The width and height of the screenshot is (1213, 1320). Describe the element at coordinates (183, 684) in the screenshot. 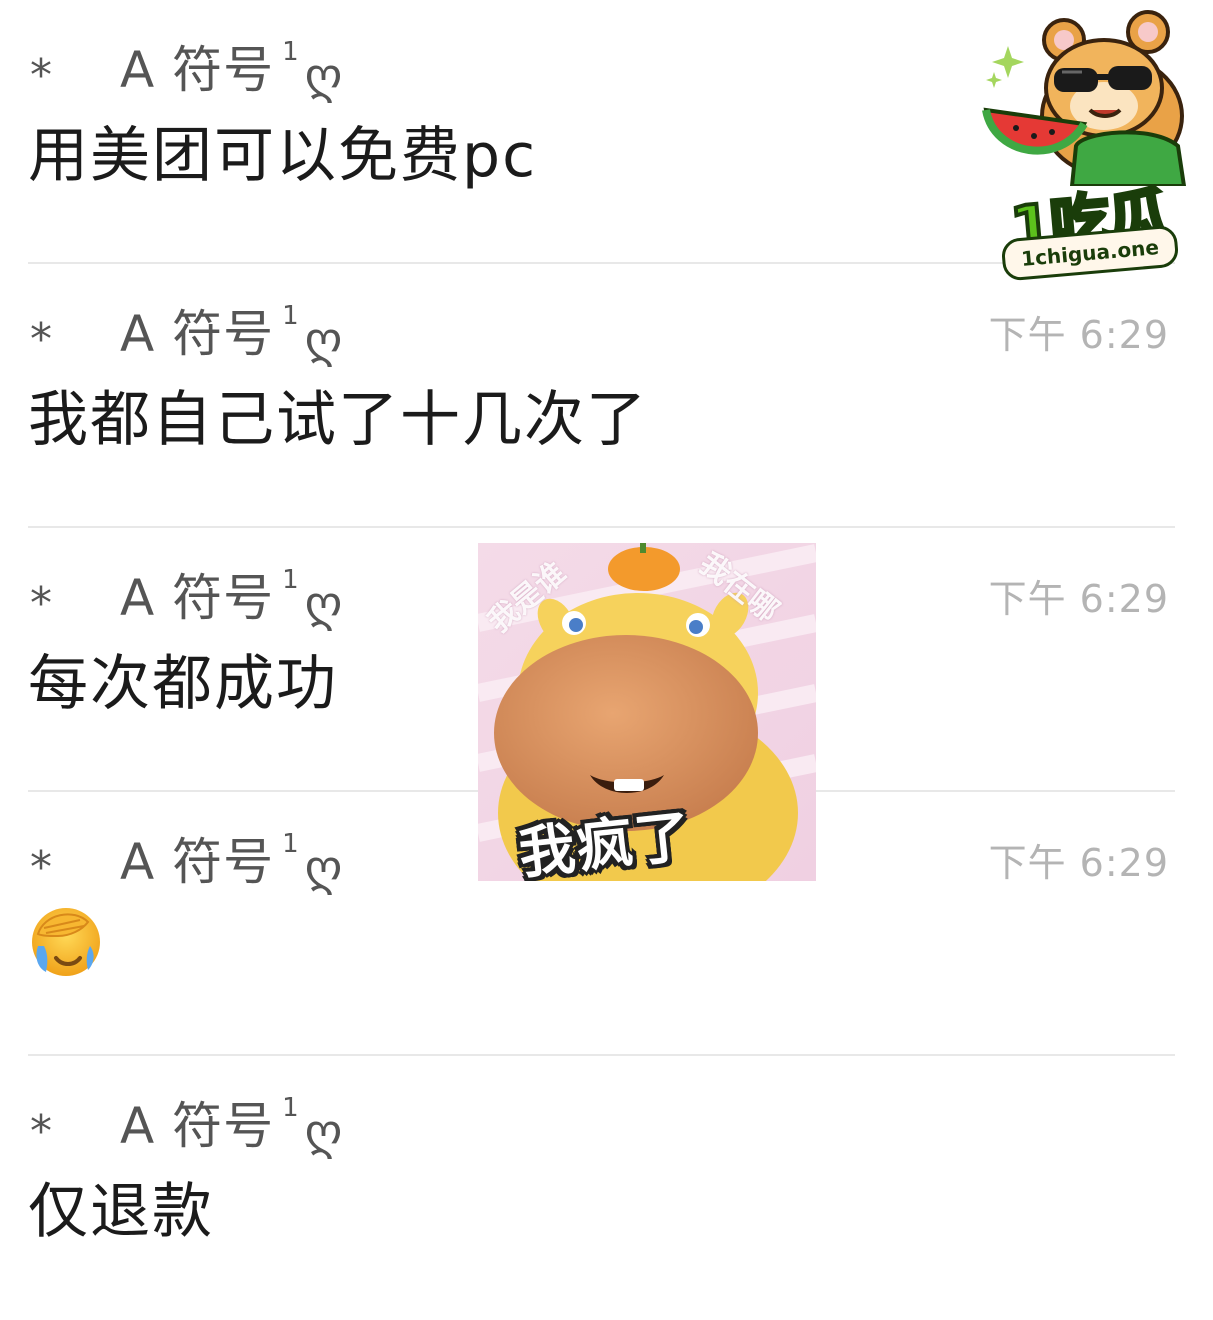

I see `message-text: 每次都成功` at that location.